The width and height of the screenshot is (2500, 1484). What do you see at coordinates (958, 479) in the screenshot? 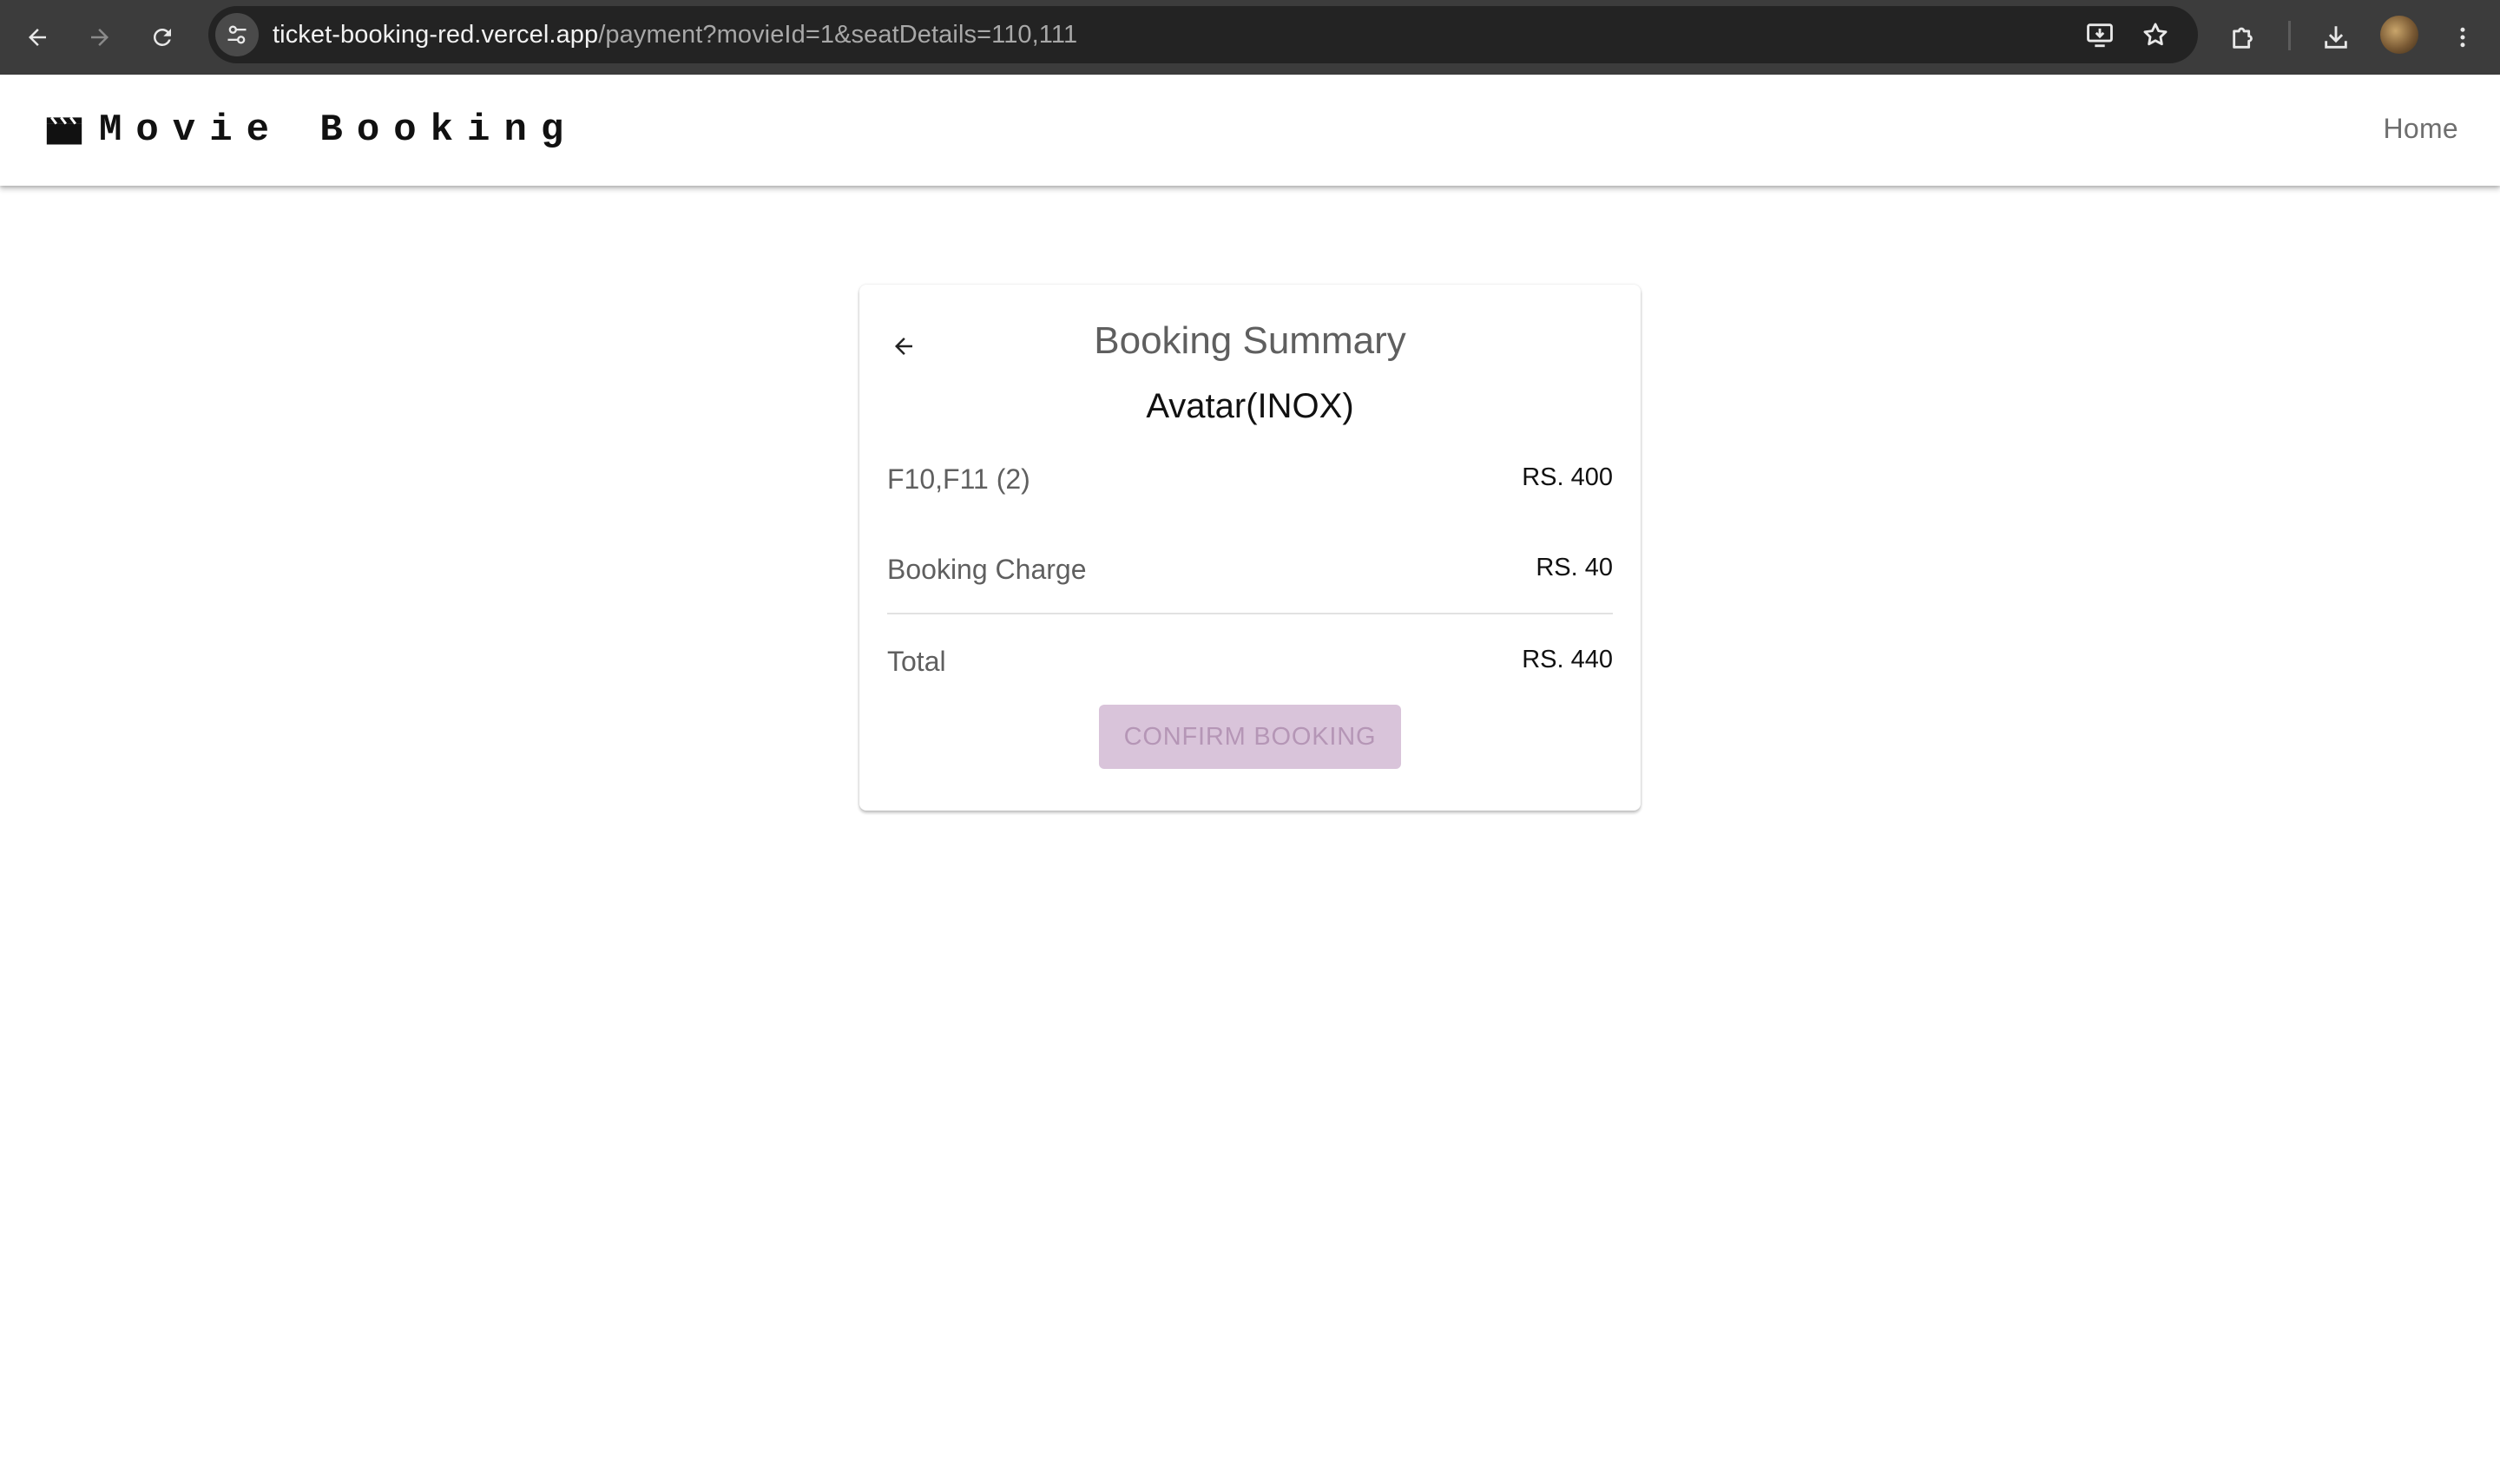
I see `seats-label: F10,F11 (2)` at bounding box center [958, 479].